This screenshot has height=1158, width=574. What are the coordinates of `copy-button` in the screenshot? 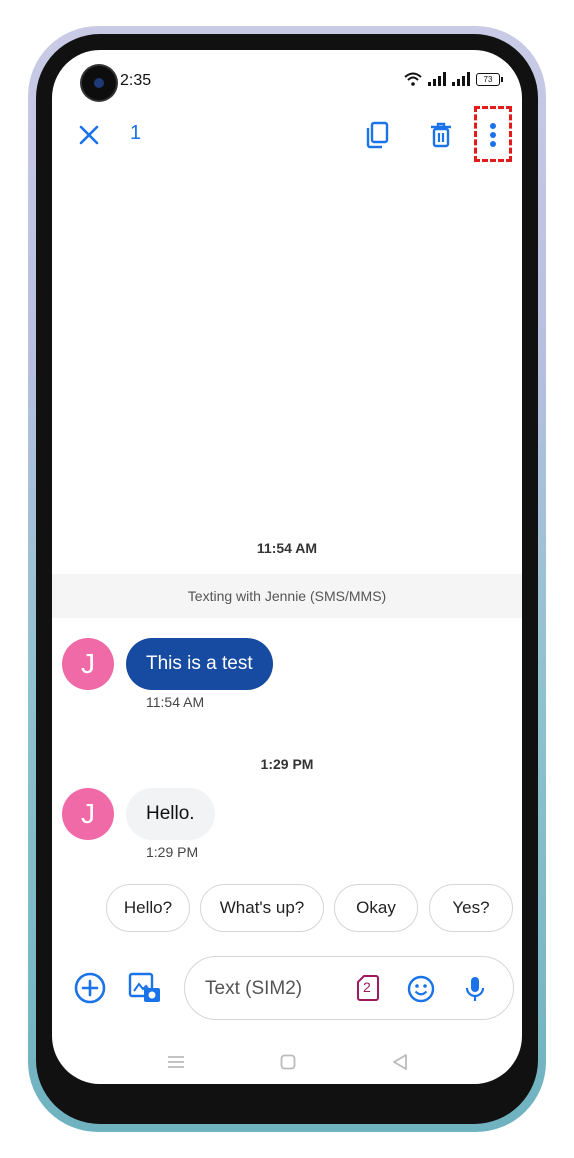 It's located at (377, 135).